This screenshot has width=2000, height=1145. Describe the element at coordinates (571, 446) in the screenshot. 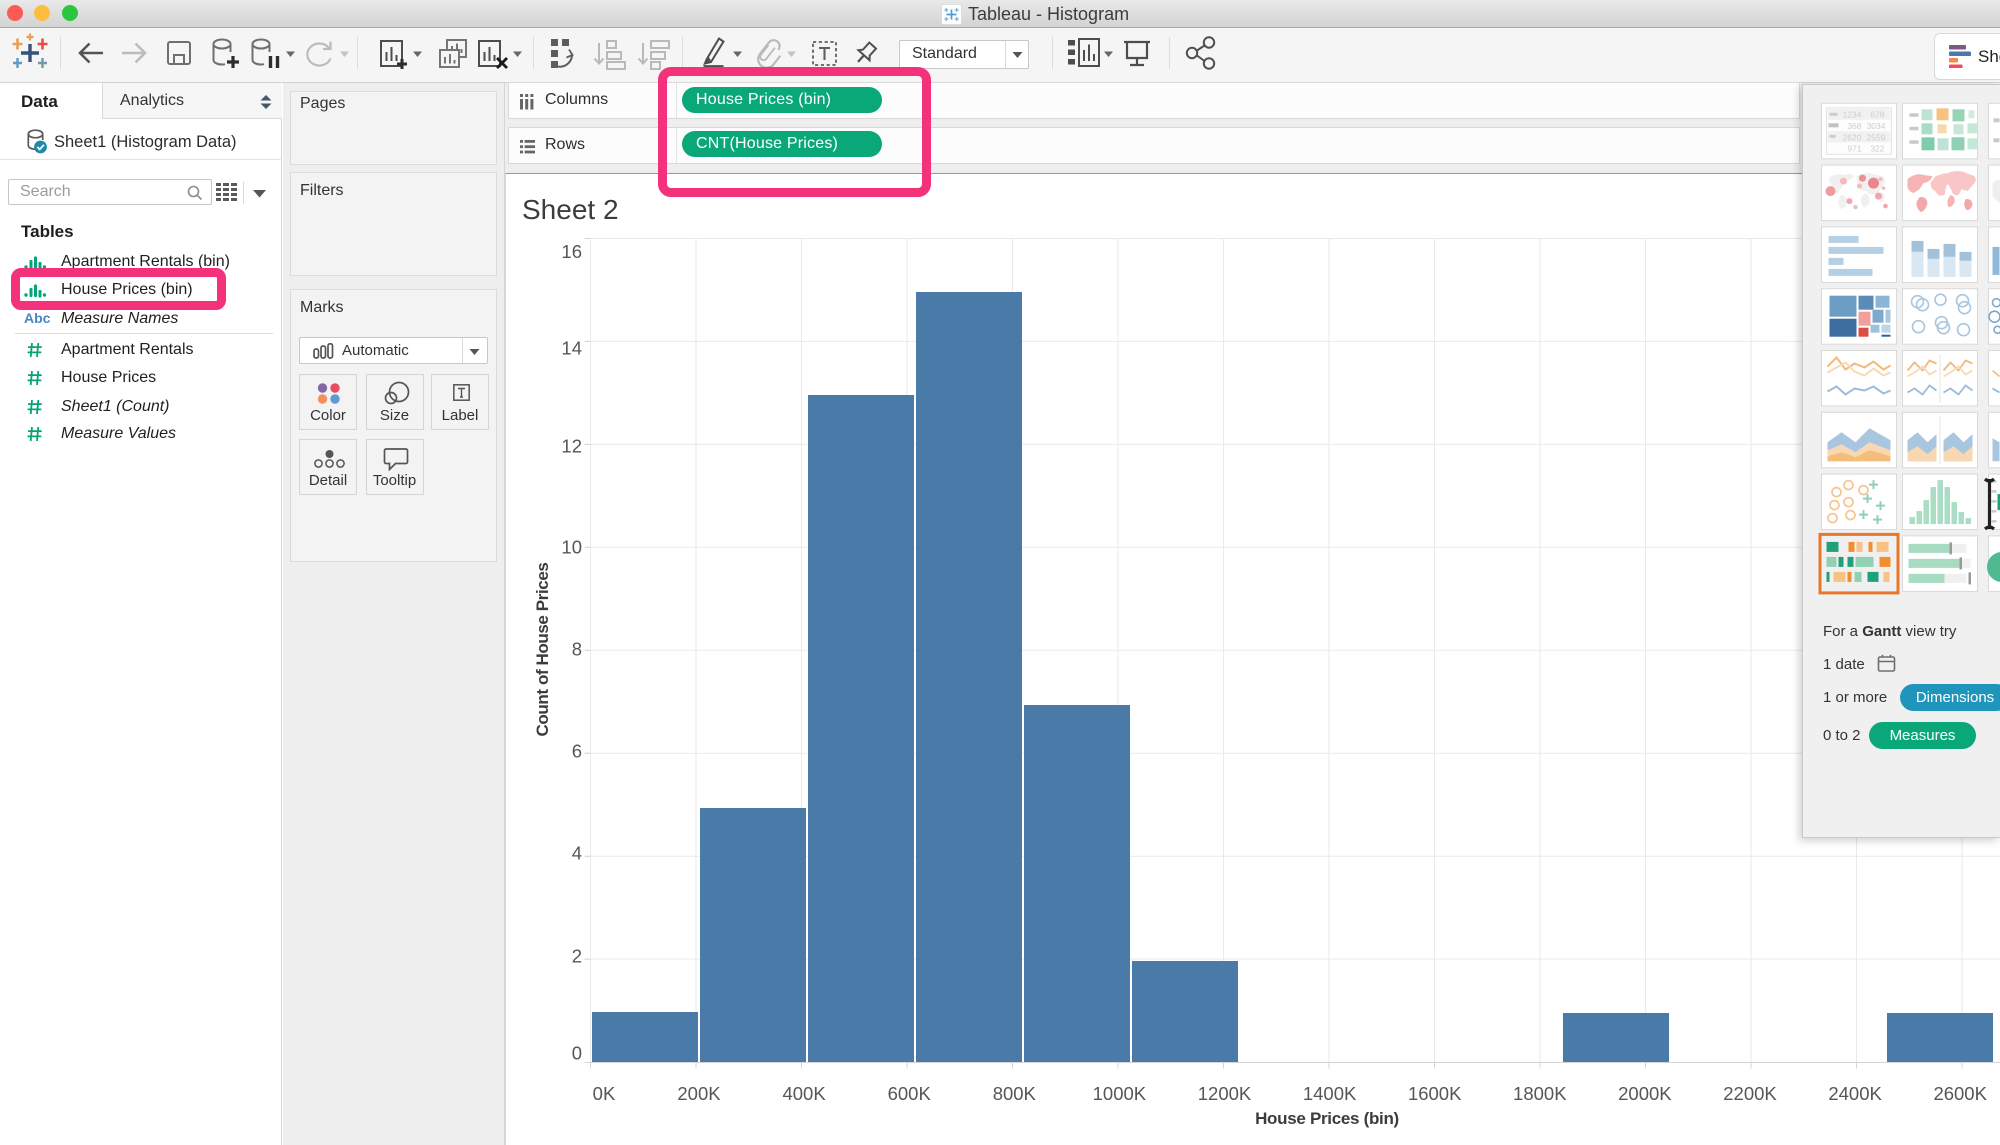

I see `svg-text: 12` at that location.